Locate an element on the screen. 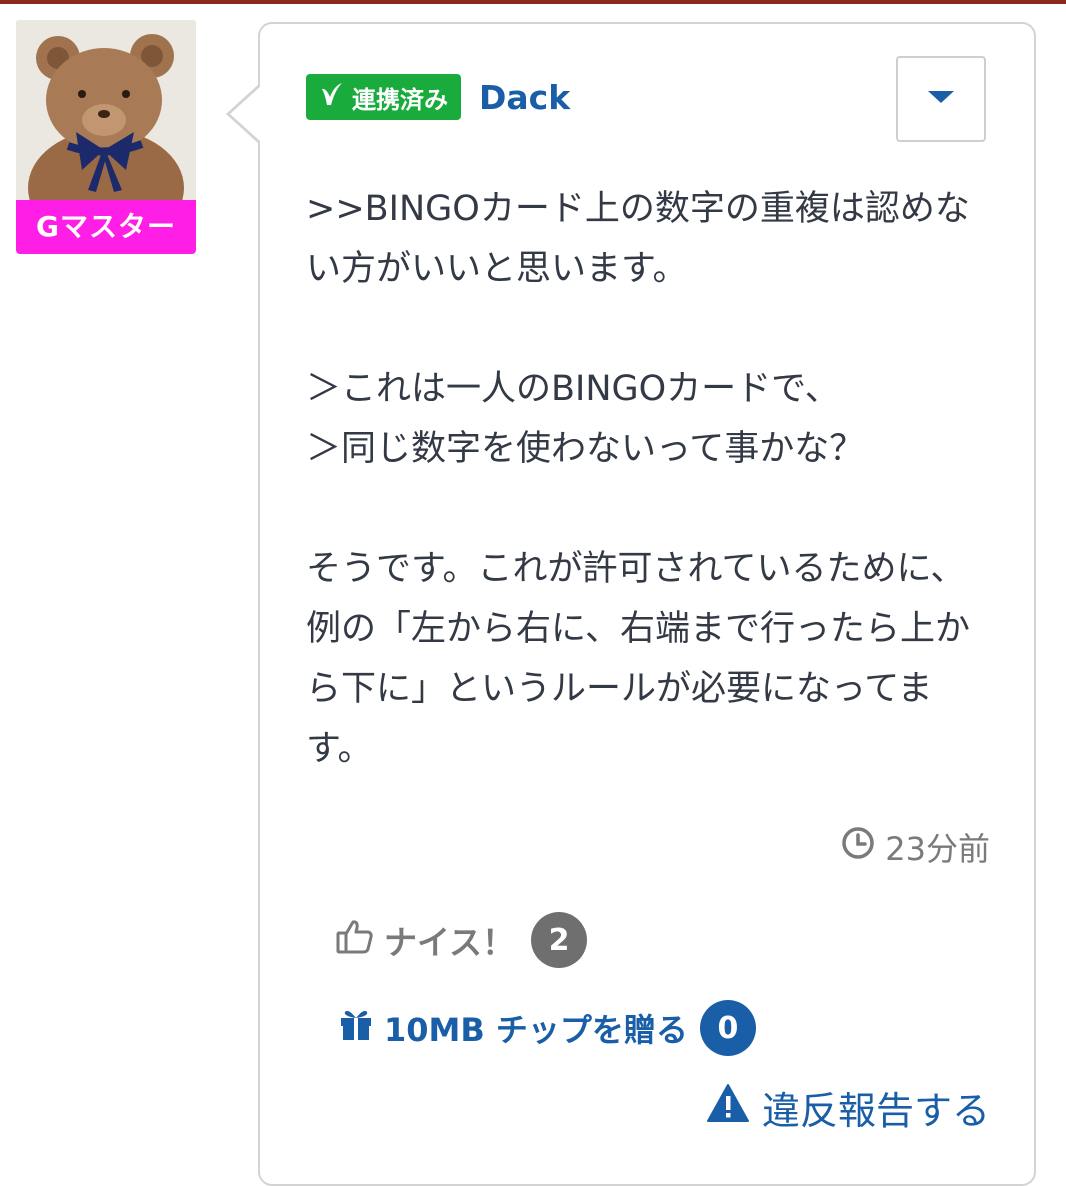 The height and width of the screenshot is (1186, 1066). timestamp: 23分前 is located at coordinates (915, 847).